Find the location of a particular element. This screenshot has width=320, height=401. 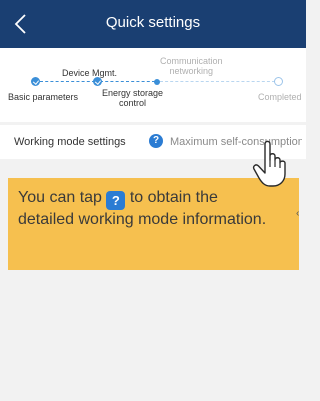

app-header: Quick settings is located at coordinates (153, 24).